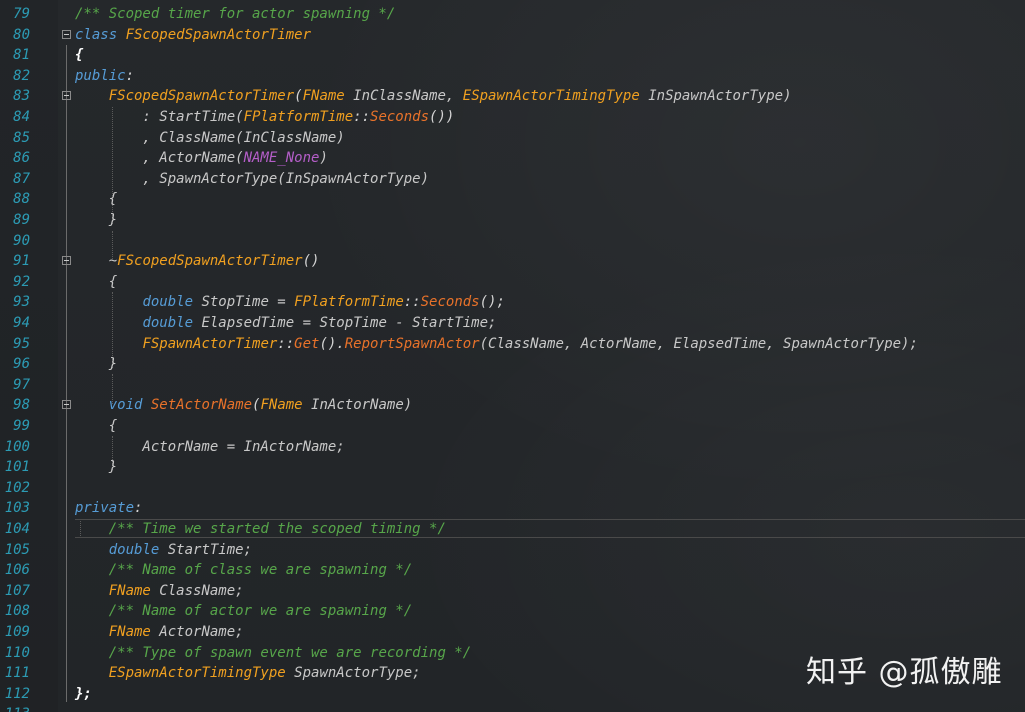  What do you see at coordinates (264, 117) in the screenshot?
I see `code-text: : StartTime(FPlatformTime::Seconds())` at bounding box center [264, 117].